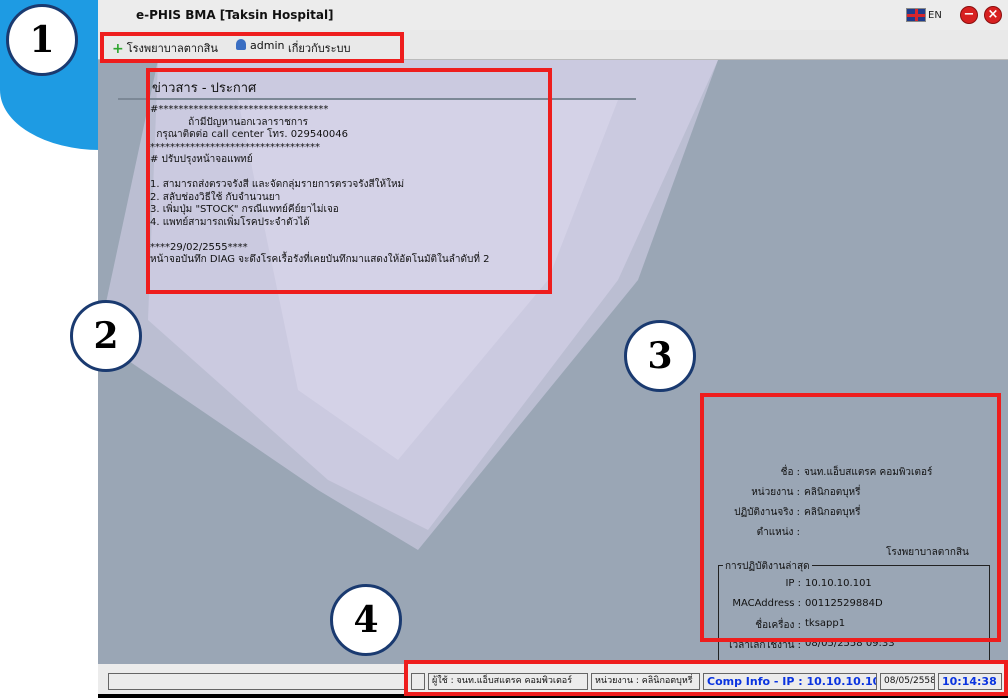  I want to click on menu-user: admin, so click(260, 45).